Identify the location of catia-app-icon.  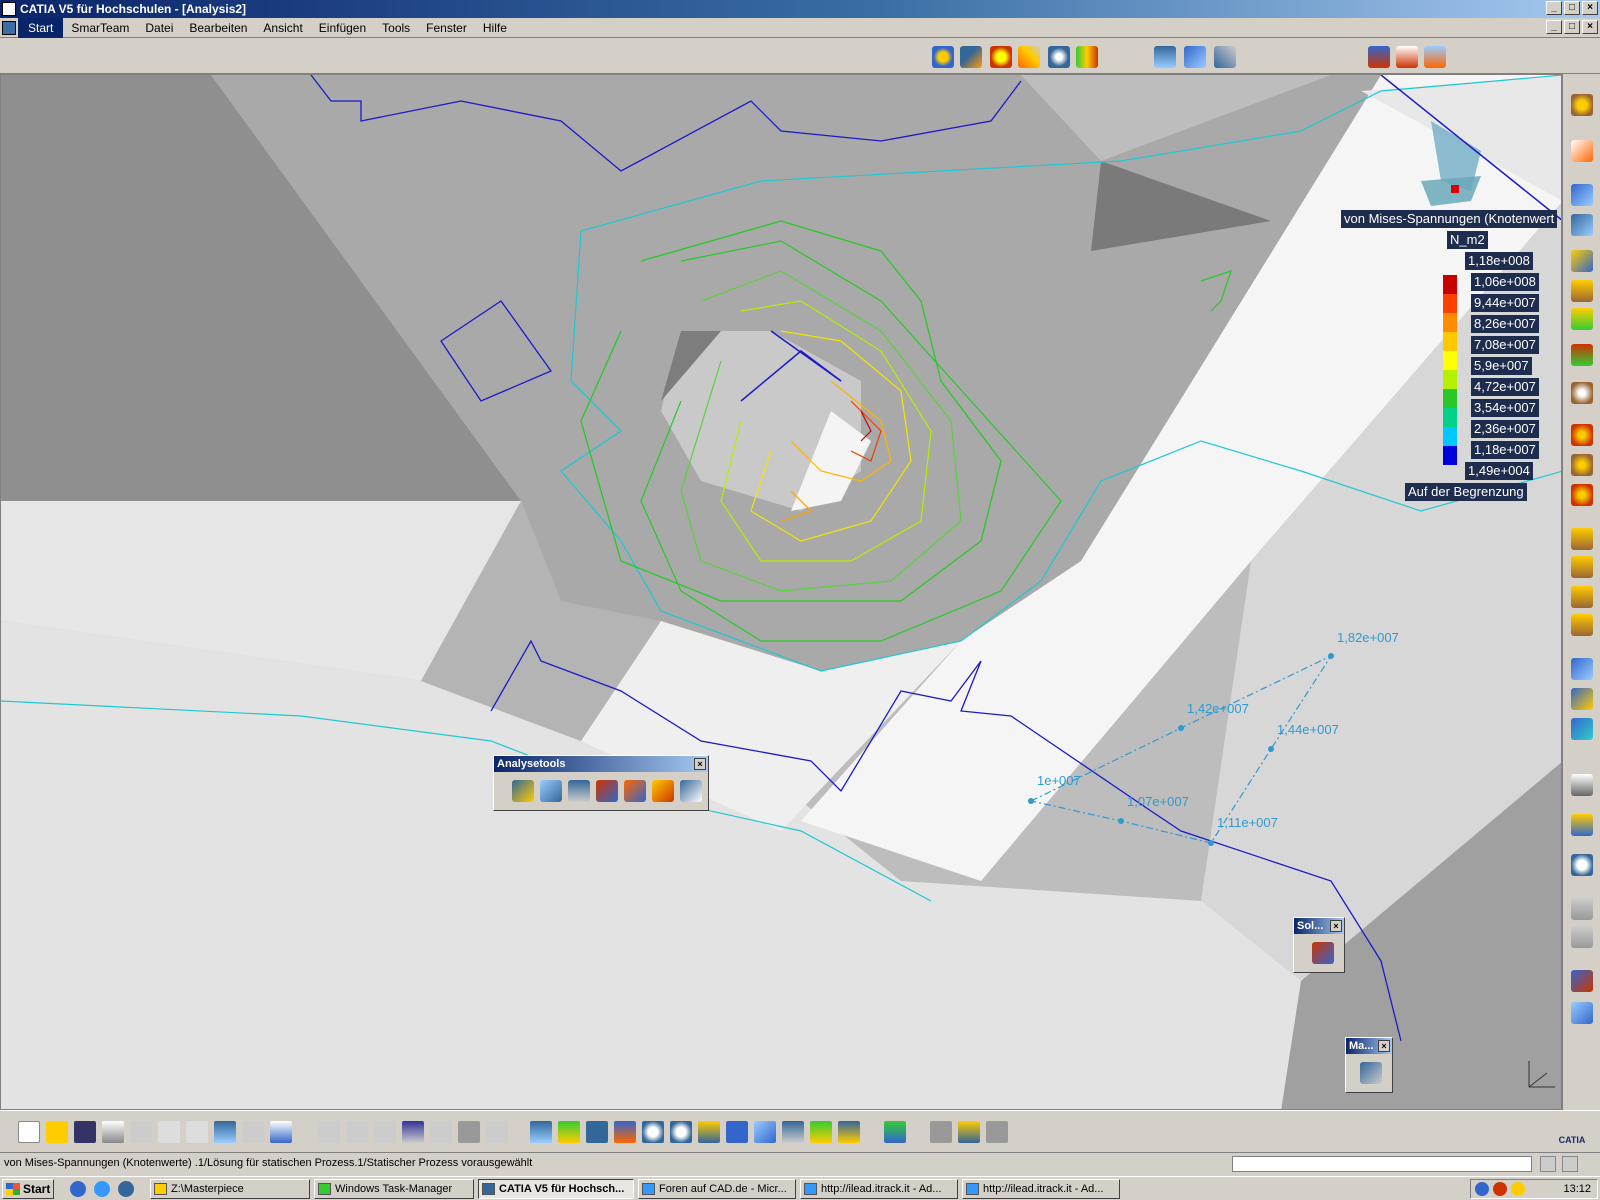
(9, 9).